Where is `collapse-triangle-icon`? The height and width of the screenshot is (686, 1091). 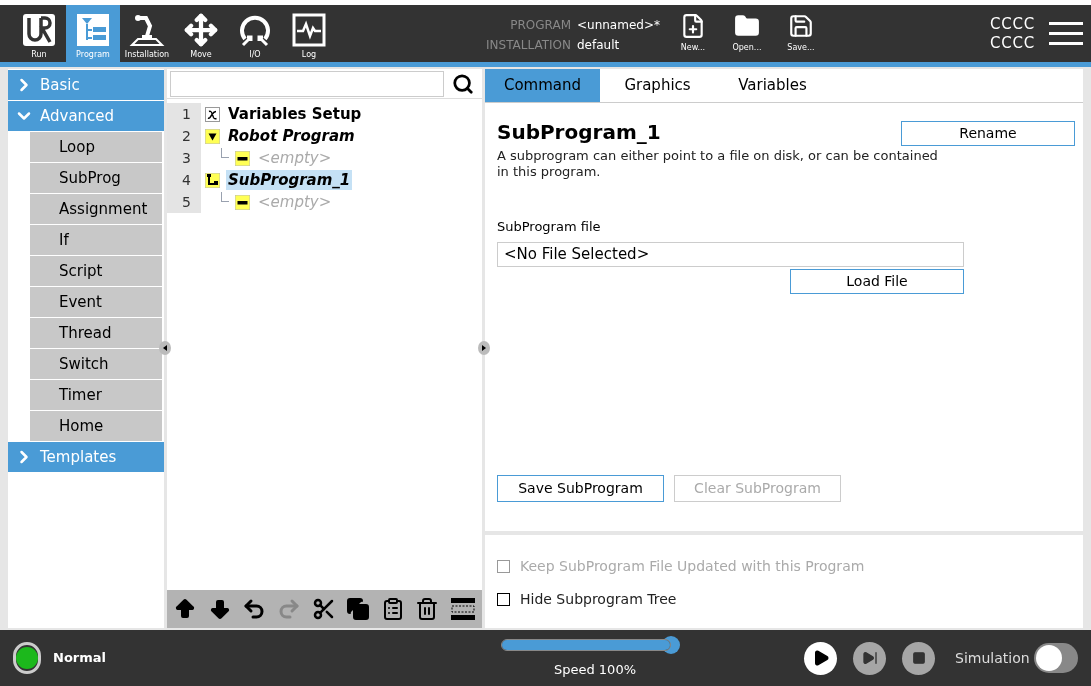 collapse-triangle-icon is located at coordinates (212, 136).